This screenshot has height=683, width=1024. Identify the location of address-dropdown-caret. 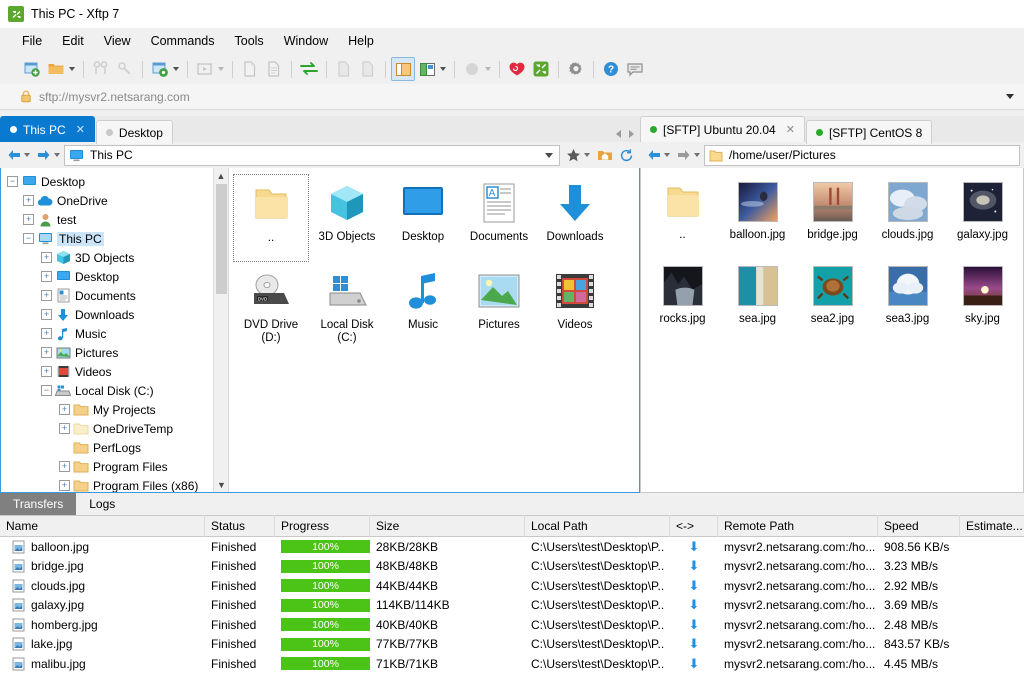
(549, 155).